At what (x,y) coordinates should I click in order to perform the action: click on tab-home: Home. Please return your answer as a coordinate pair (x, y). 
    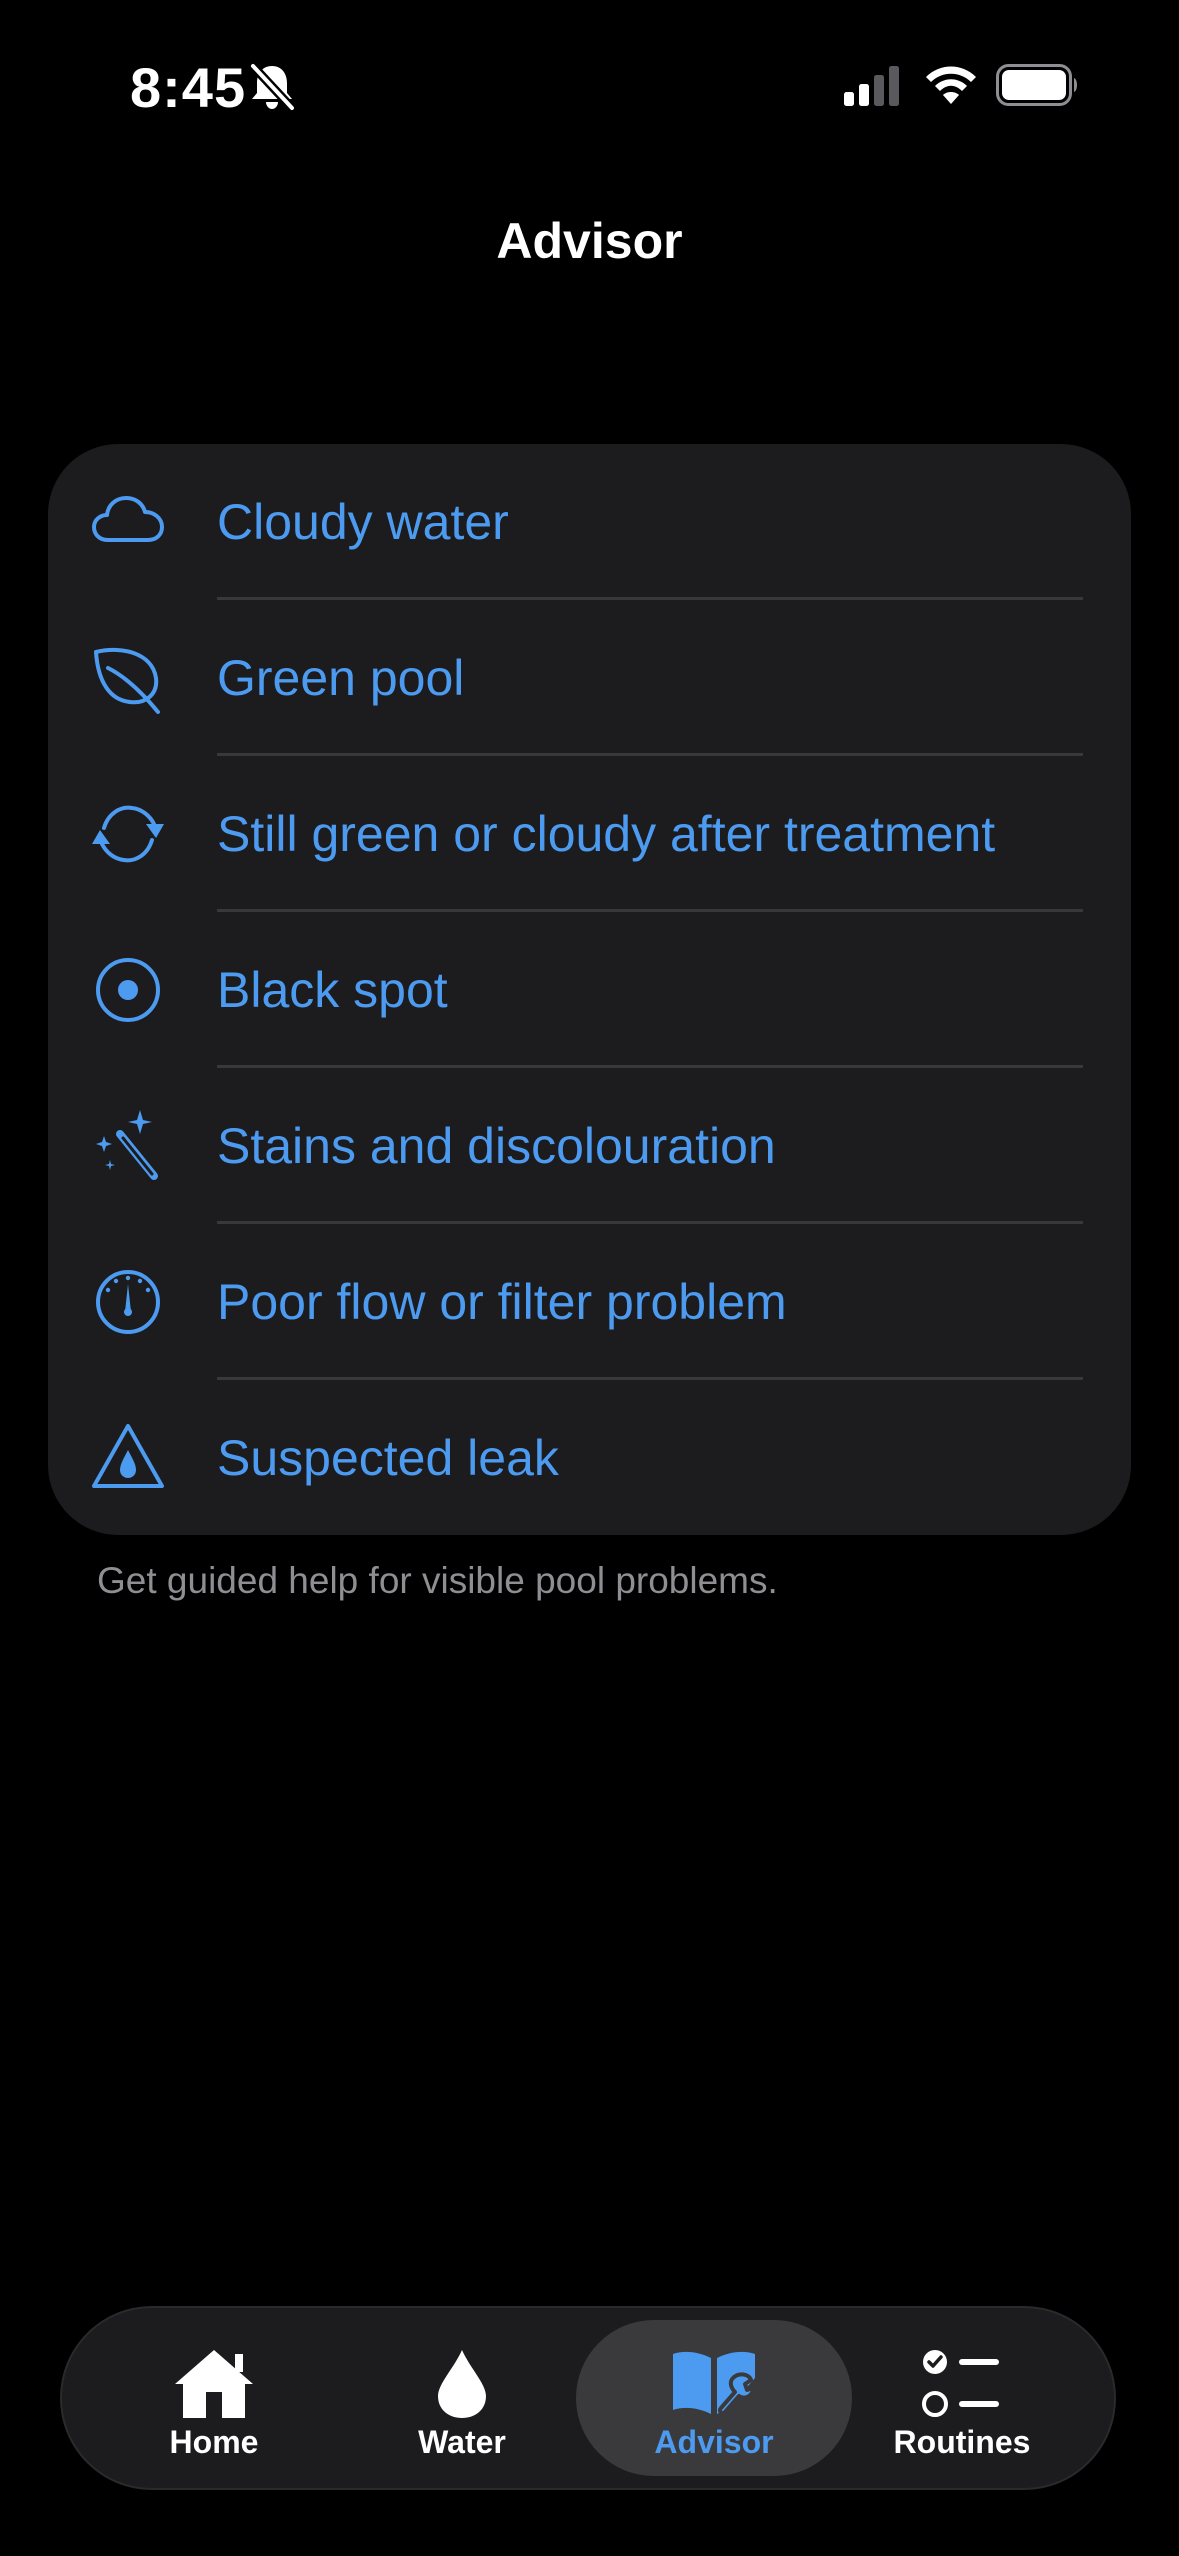
    Looking at the image, I should click on (214, 2398).